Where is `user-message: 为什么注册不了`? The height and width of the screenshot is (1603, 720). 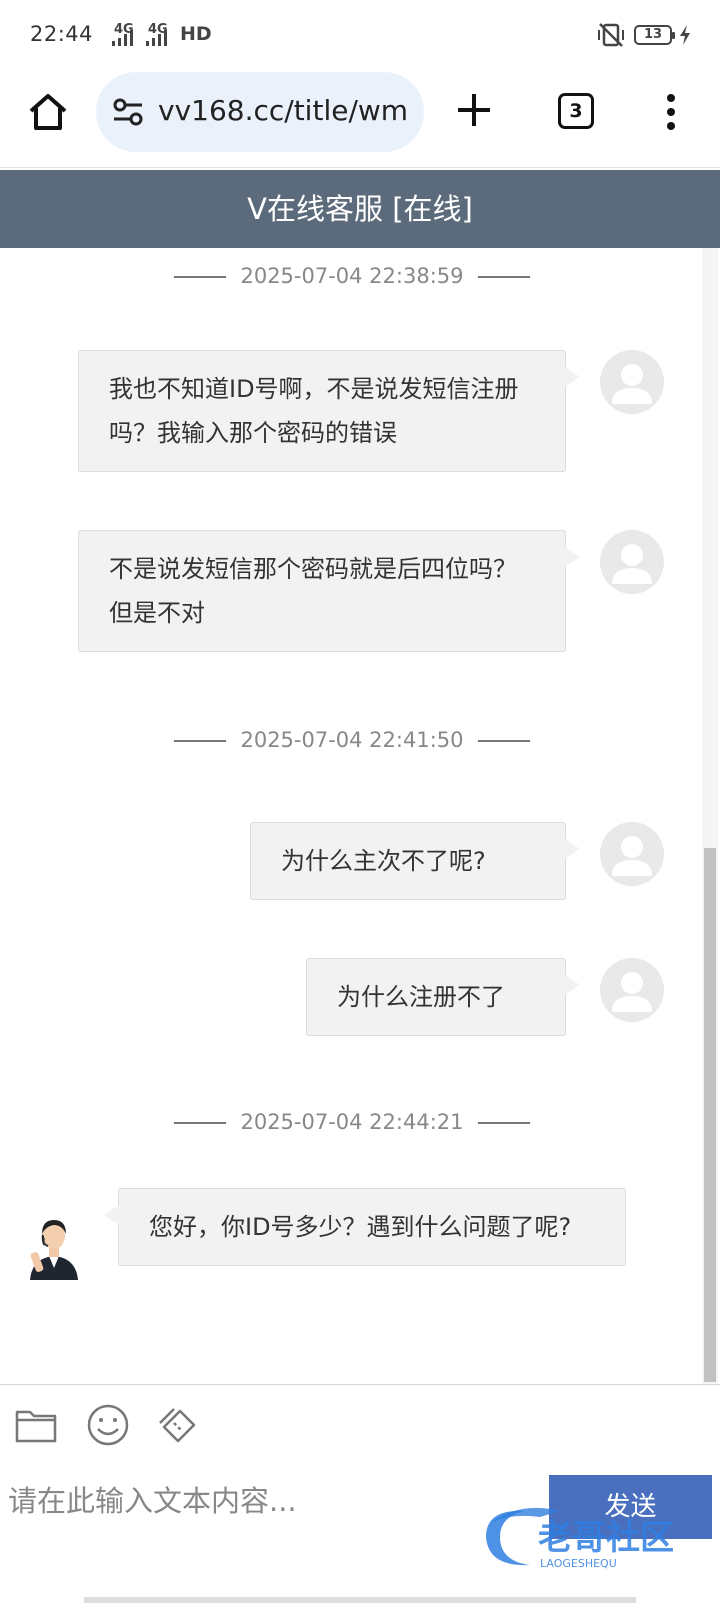
user-message: 为什么注册不了 is located at coordinates (443, 997).